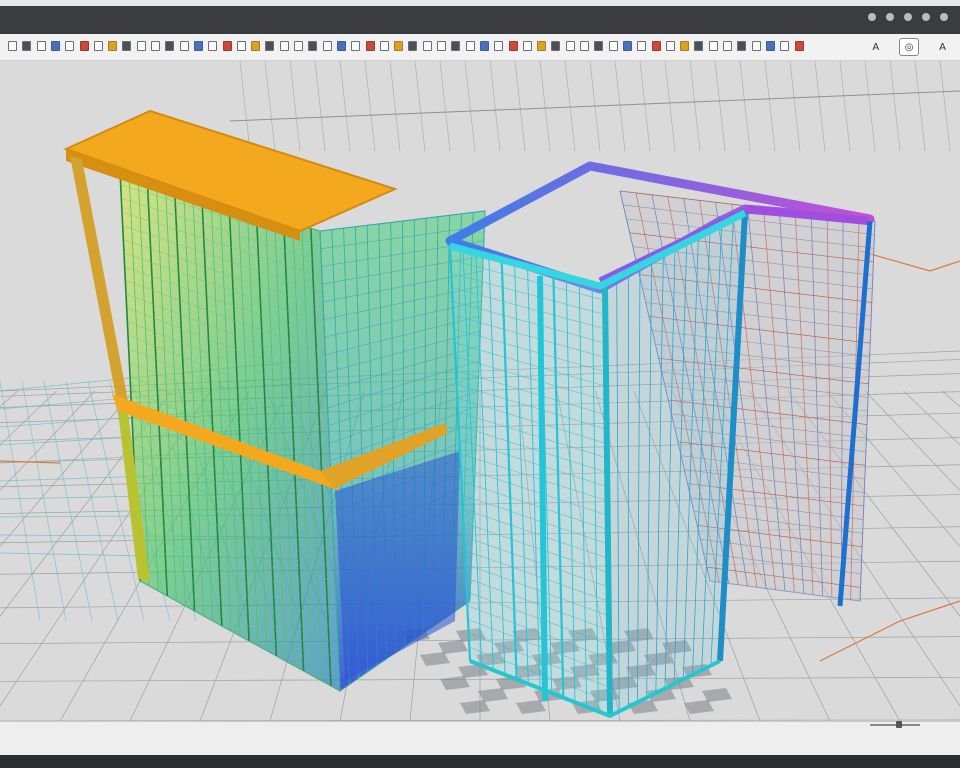 Image resolution: width=960 pixels, height=768 pixels. I want to click on font-a-button: A, so click(875, 47).